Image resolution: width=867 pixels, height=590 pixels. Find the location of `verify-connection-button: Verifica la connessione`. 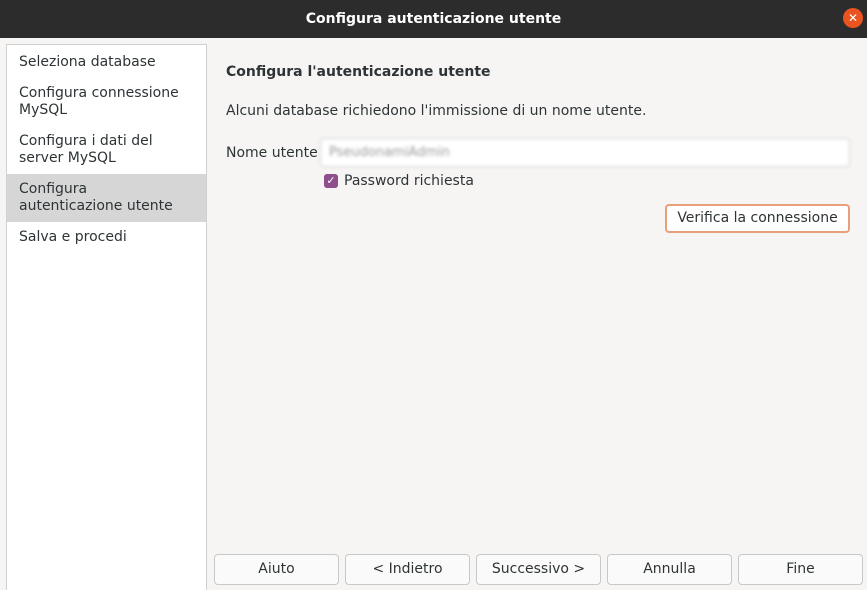

verify-connection-button: Verifica la connessione is located at coordinates (757, 218).